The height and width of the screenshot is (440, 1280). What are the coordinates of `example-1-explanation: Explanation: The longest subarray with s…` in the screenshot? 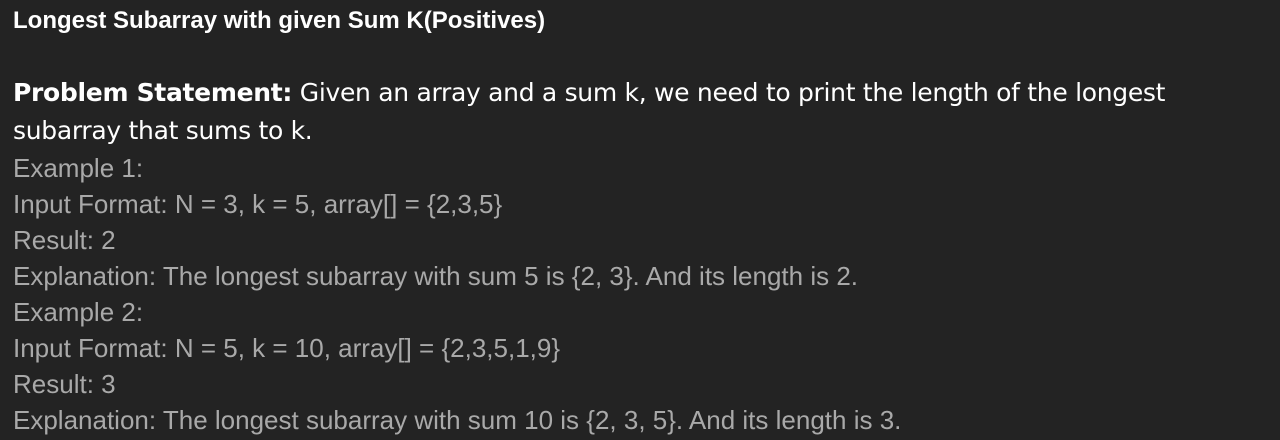 It's located at (436, 276).